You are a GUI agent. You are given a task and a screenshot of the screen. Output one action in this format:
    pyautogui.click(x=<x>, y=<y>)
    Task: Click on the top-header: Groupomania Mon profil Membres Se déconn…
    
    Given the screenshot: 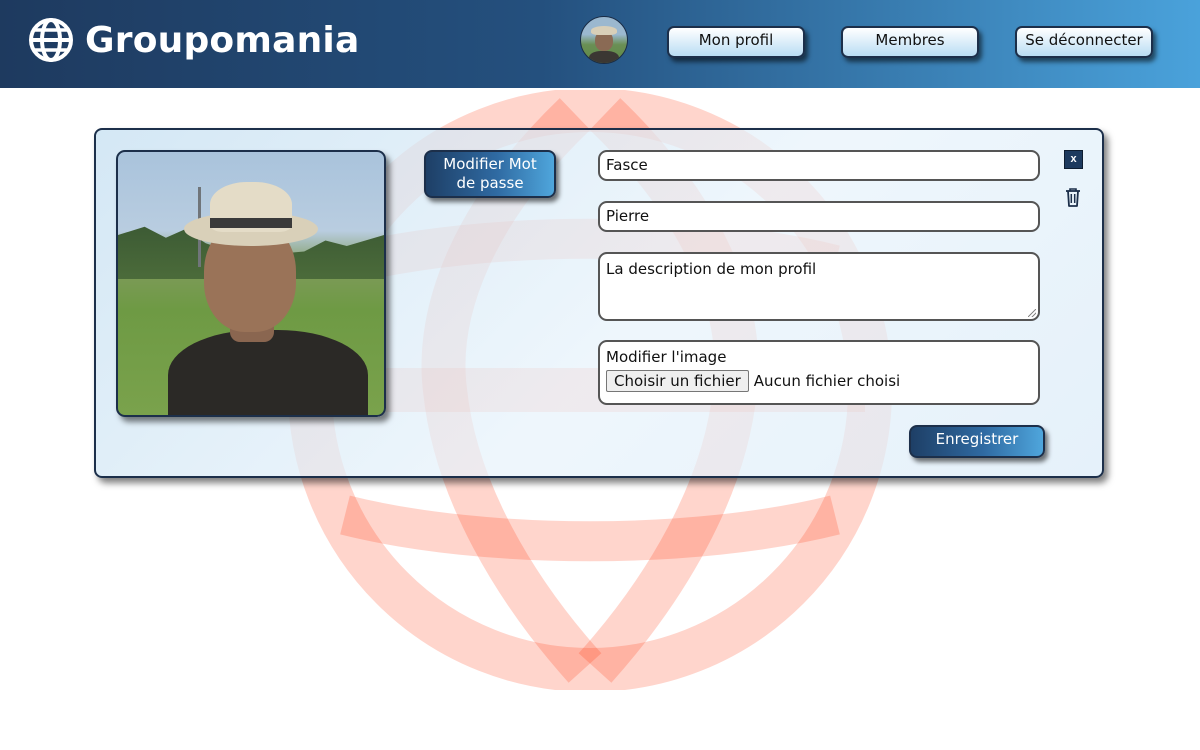 What is the action you would take?
    pyautogui.click(x=600, y=44)
    